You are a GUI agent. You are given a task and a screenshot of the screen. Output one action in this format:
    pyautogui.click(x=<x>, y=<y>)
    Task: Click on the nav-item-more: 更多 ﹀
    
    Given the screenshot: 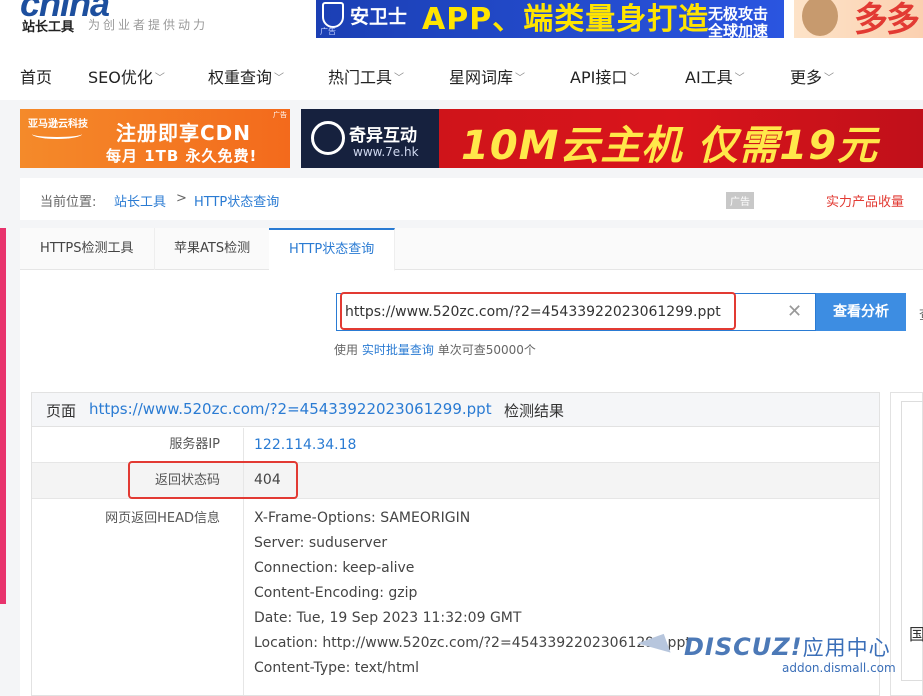 What is the action you would take?
    pyautogui.click(x=812, y=76)
    